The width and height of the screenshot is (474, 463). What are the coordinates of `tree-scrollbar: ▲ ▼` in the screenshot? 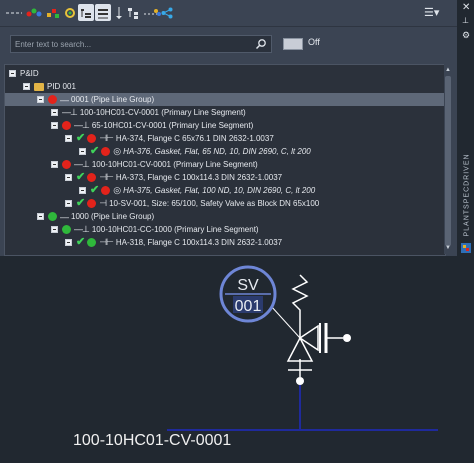 It's located at (448, 159).